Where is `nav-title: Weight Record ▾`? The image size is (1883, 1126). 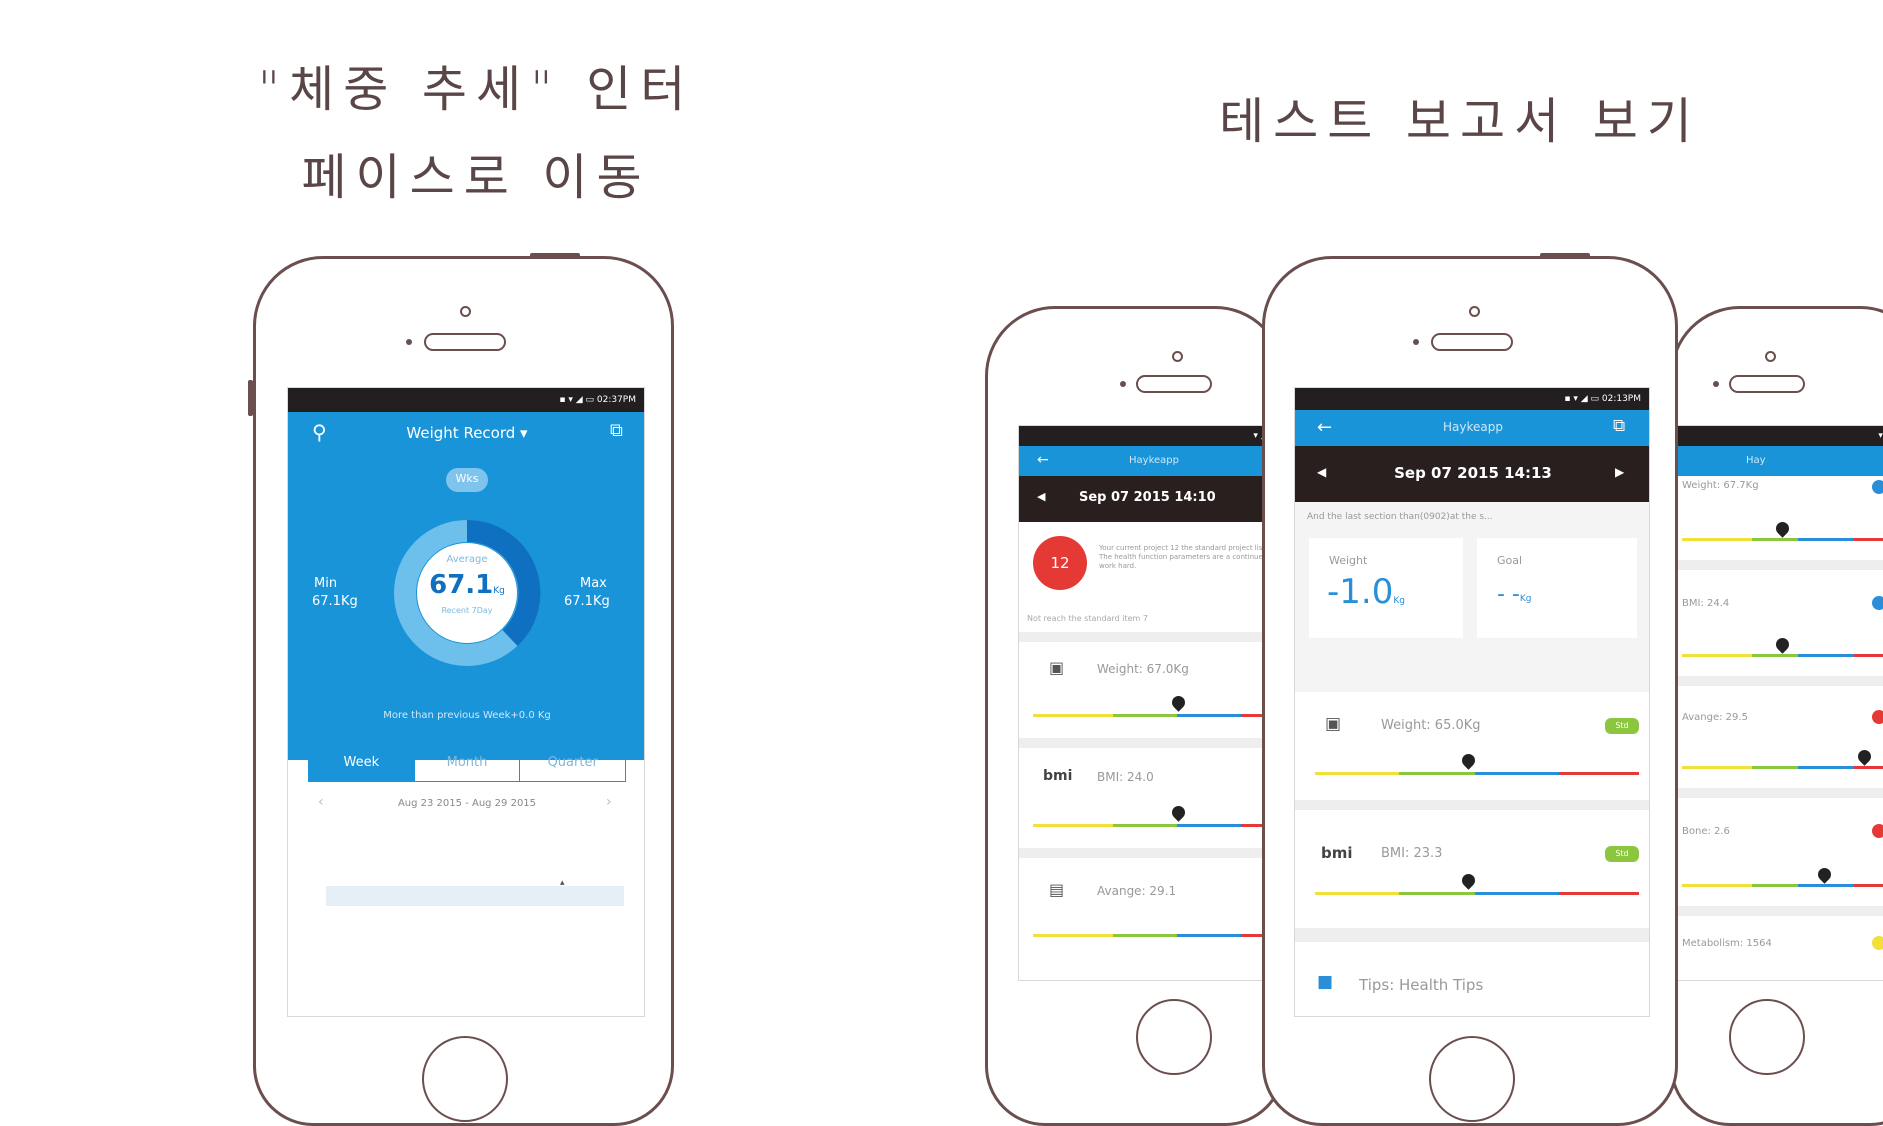
nav-title: Weight Record ▾ is located at coordinates (466, 433).